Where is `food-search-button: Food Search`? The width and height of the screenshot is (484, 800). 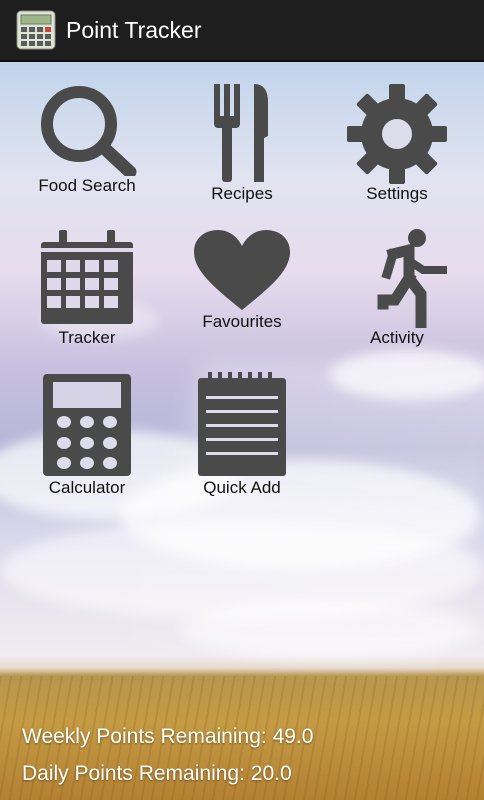 food-search-button: Food Search is located at coordinates (87, 140).